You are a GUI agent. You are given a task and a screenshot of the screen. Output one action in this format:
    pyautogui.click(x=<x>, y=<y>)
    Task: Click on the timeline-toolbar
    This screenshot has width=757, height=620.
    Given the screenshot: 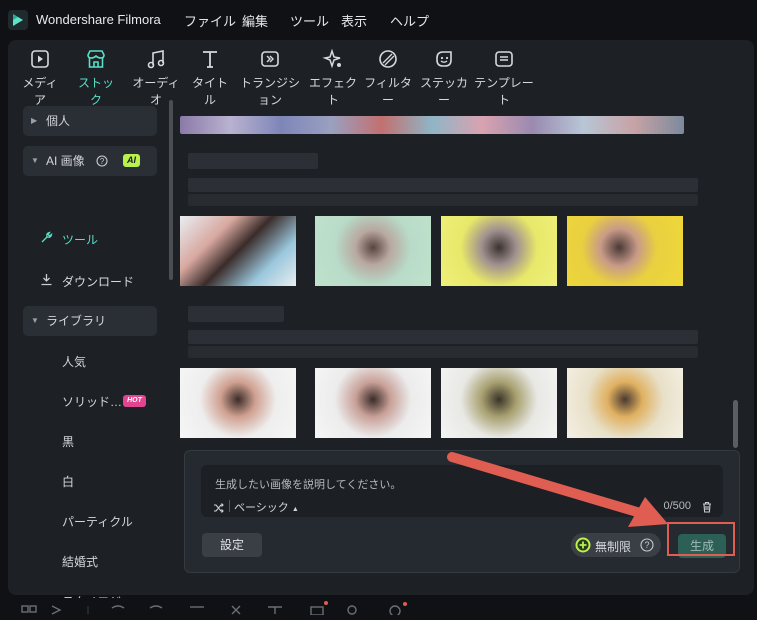 What is the action you would take?
    pyautogui.click(x=378, y=607)
    